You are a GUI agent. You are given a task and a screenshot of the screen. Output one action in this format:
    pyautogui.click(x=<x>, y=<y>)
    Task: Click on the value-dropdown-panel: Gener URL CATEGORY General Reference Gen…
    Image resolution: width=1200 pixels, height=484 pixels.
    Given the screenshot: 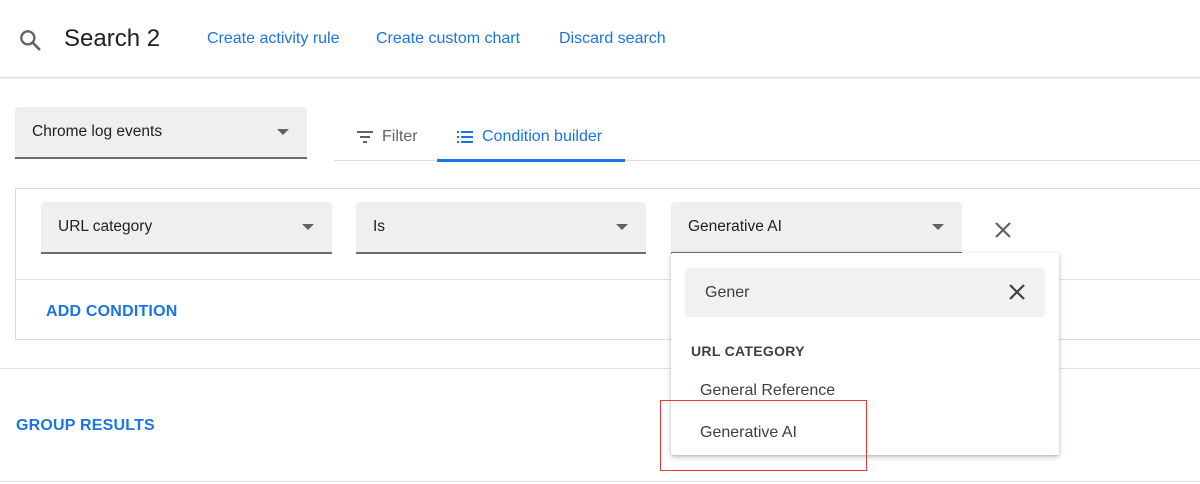 What is the action you would take?
    pyautogui.click(x=865, y=354)
    